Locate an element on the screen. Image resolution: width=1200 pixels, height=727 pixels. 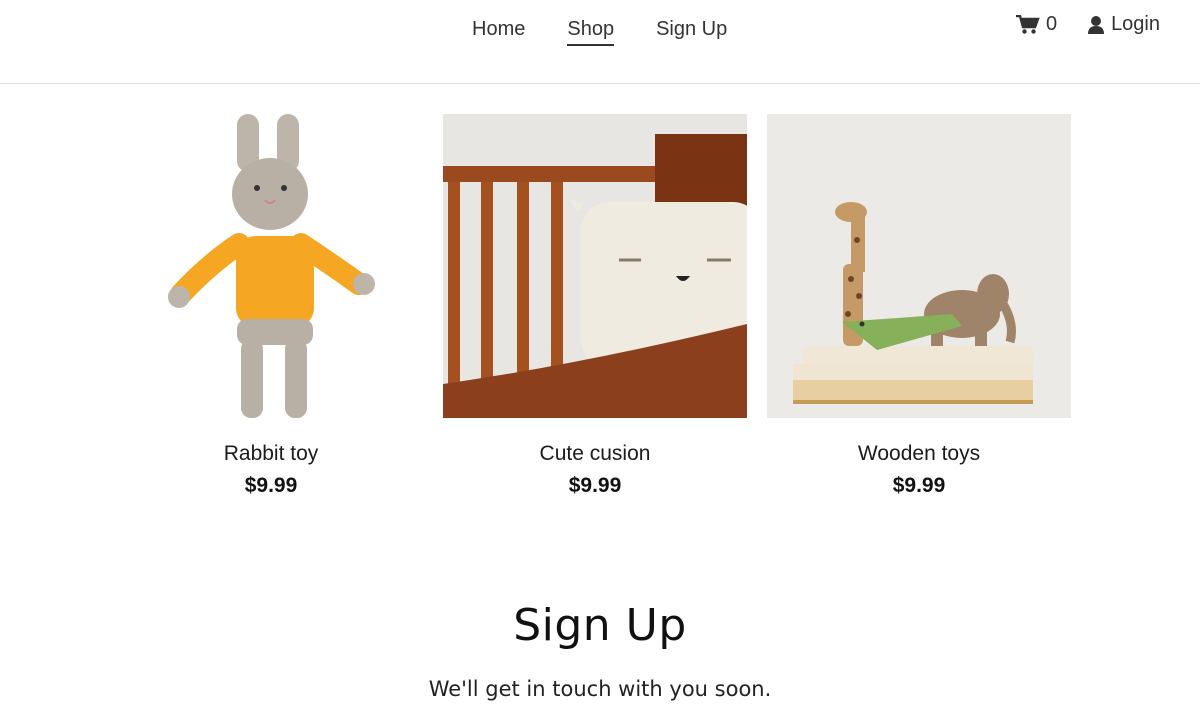
nav-home-link: Home is located at coordinates (498, 32).